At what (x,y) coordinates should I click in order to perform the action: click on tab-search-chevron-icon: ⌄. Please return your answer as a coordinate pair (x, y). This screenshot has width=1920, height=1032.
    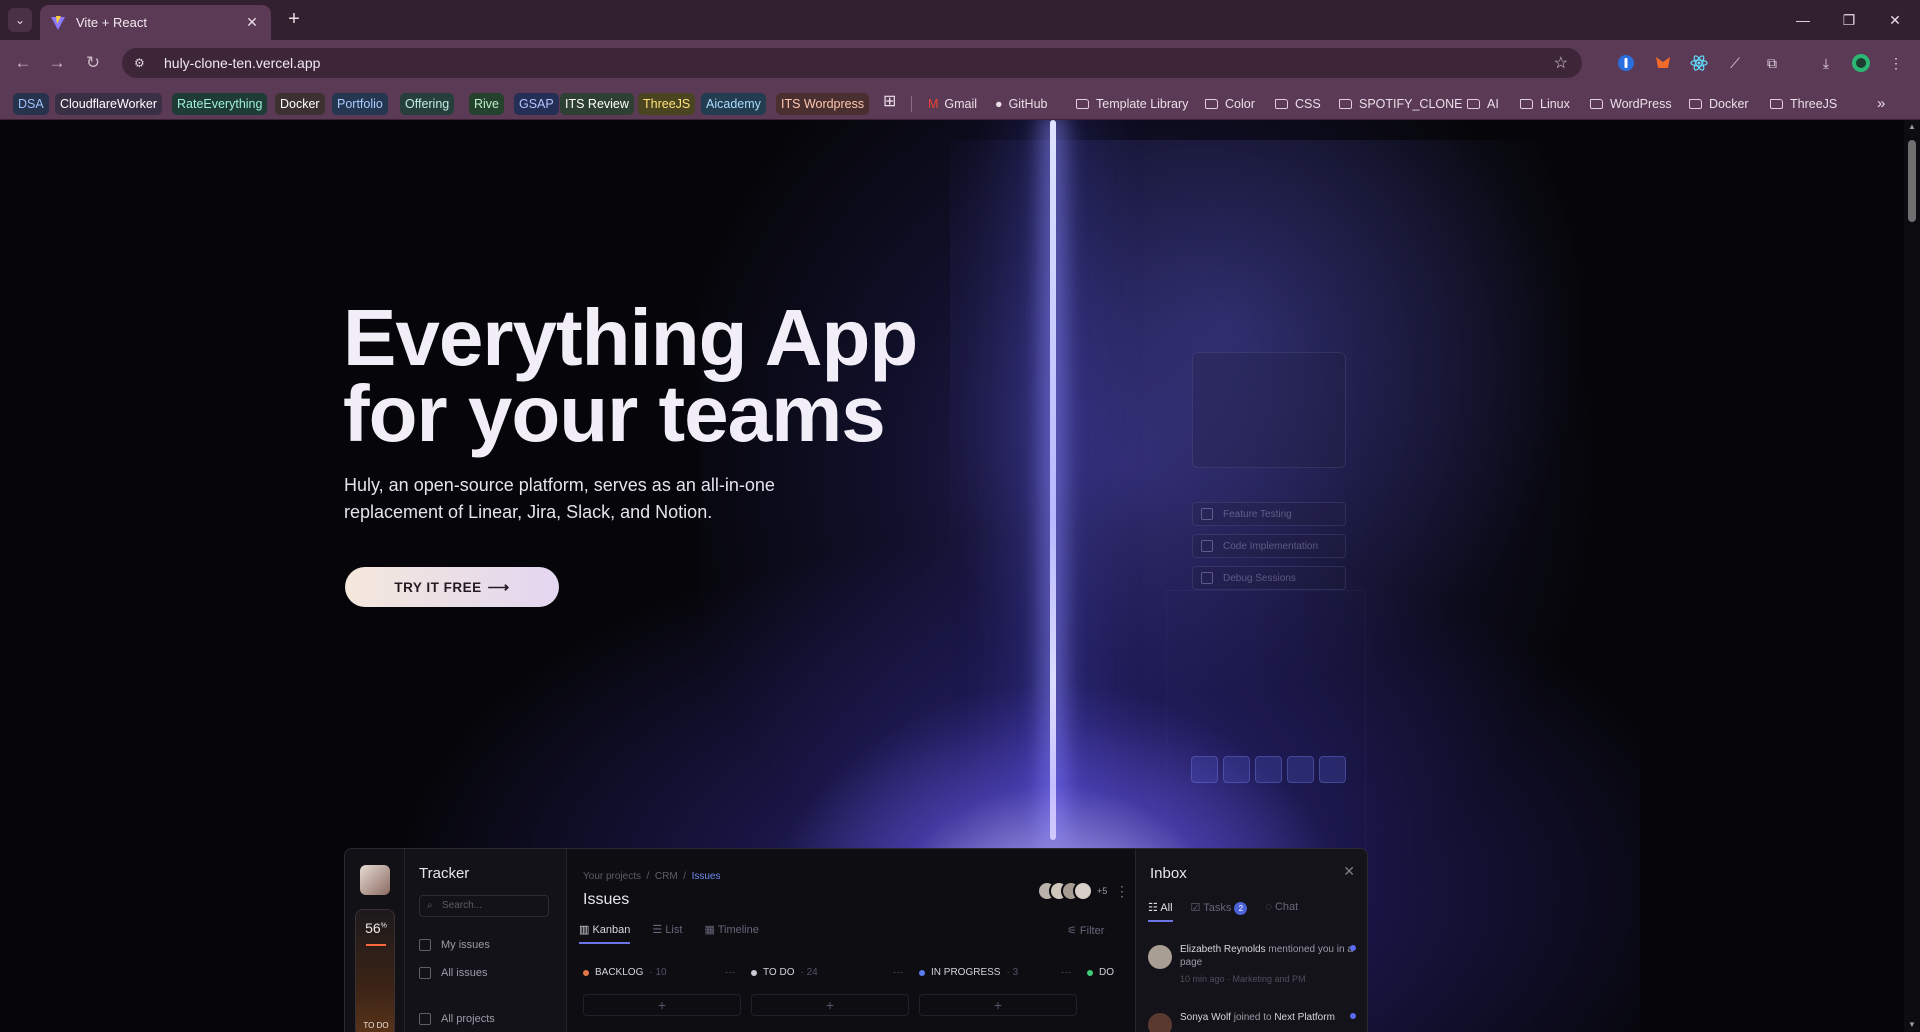
    Looking at the image, I should click on (20, 20).